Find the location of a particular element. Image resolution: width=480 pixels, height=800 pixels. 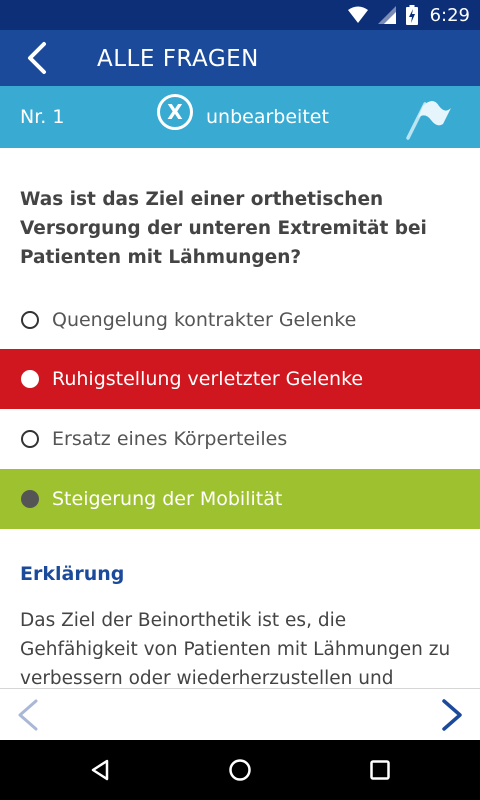

status-icons: 6:29 is located at coordinates (408, 15).